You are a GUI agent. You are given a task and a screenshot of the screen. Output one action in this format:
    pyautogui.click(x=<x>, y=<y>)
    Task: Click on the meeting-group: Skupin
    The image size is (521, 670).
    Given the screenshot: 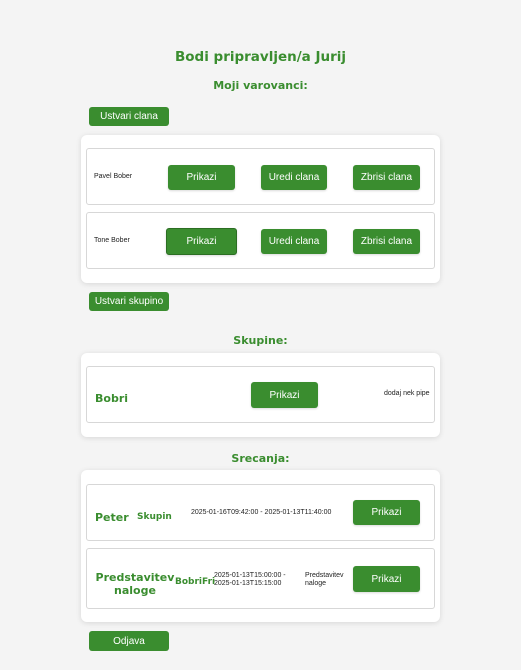 What is the action you would take?
    pyautogui.click(x=154, y=517)
    